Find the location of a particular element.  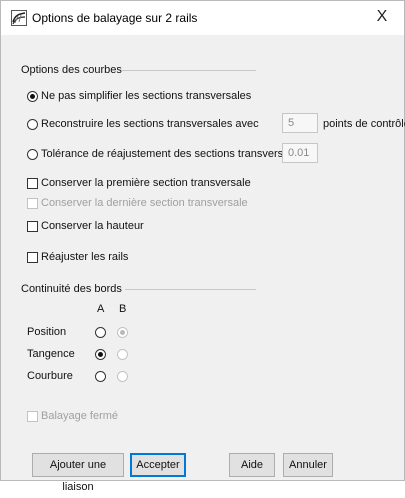

checkbox-closed-sweep is located at coordinates (32, 416).